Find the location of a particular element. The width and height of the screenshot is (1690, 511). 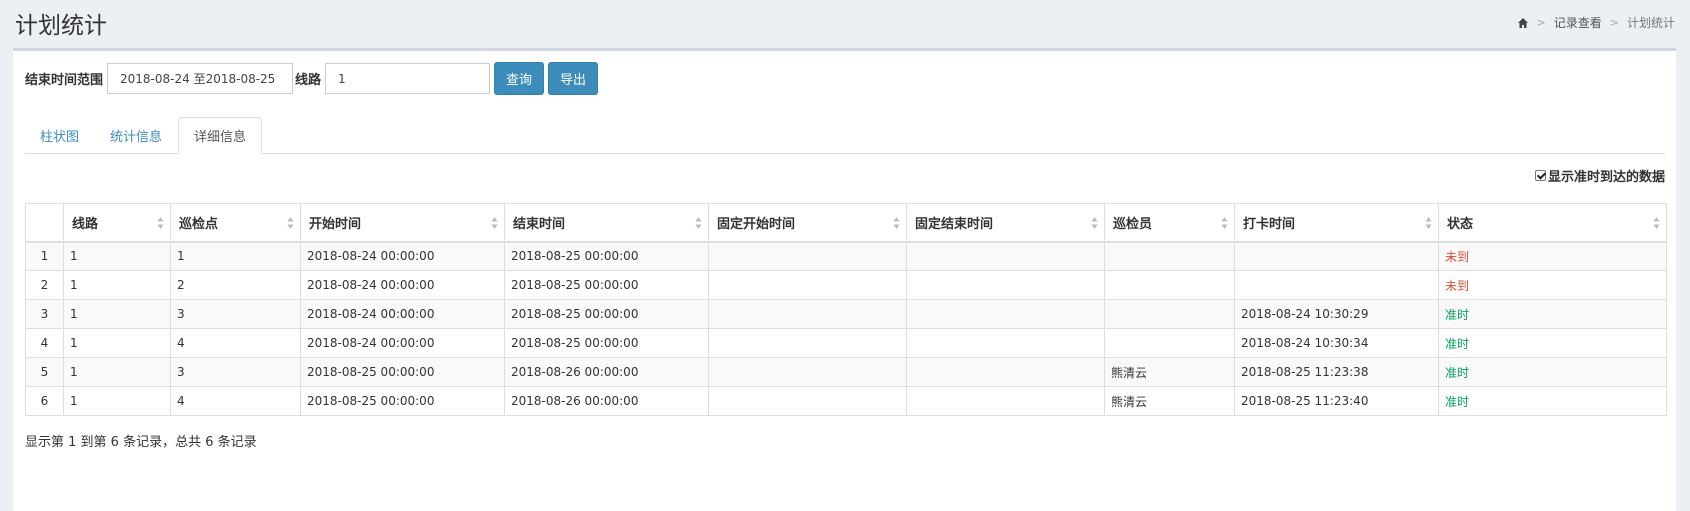

cell-index: 5 is located at coordinates (44, 372).